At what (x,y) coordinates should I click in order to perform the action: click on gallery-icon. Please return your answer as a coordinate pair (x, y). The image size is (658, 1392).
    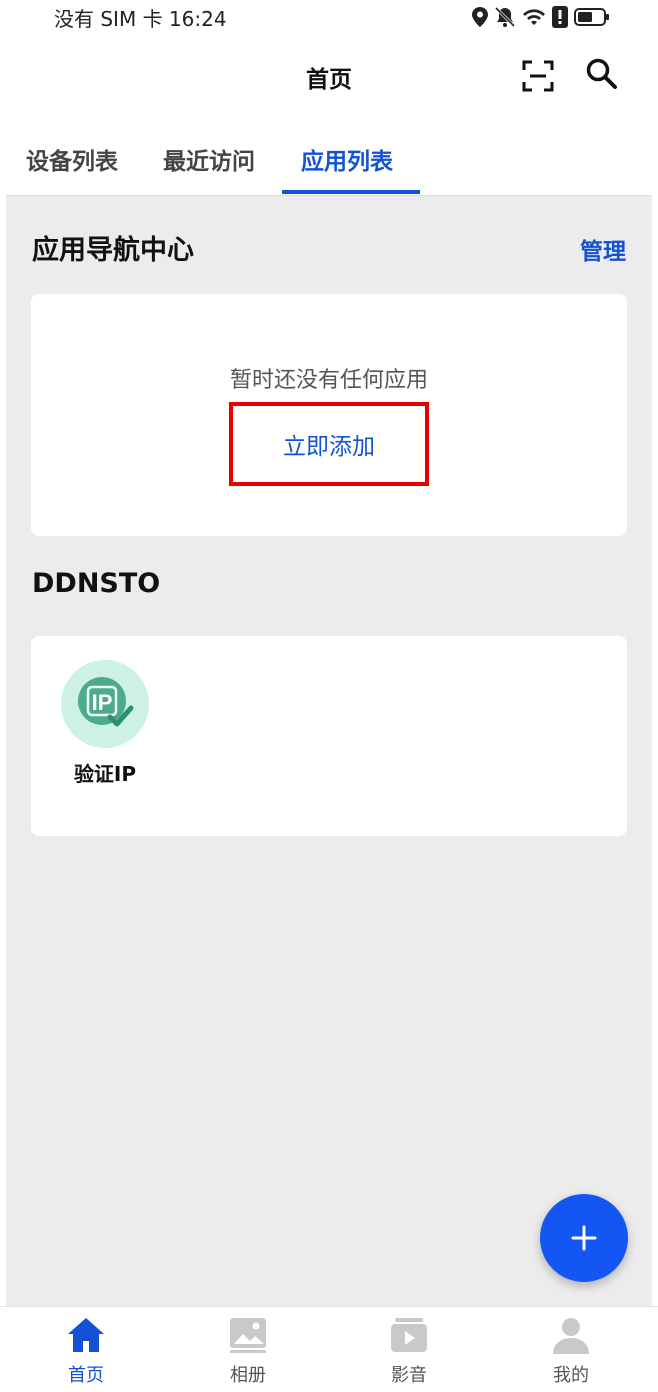
    Looking at the image, I should click on (248, 1335).